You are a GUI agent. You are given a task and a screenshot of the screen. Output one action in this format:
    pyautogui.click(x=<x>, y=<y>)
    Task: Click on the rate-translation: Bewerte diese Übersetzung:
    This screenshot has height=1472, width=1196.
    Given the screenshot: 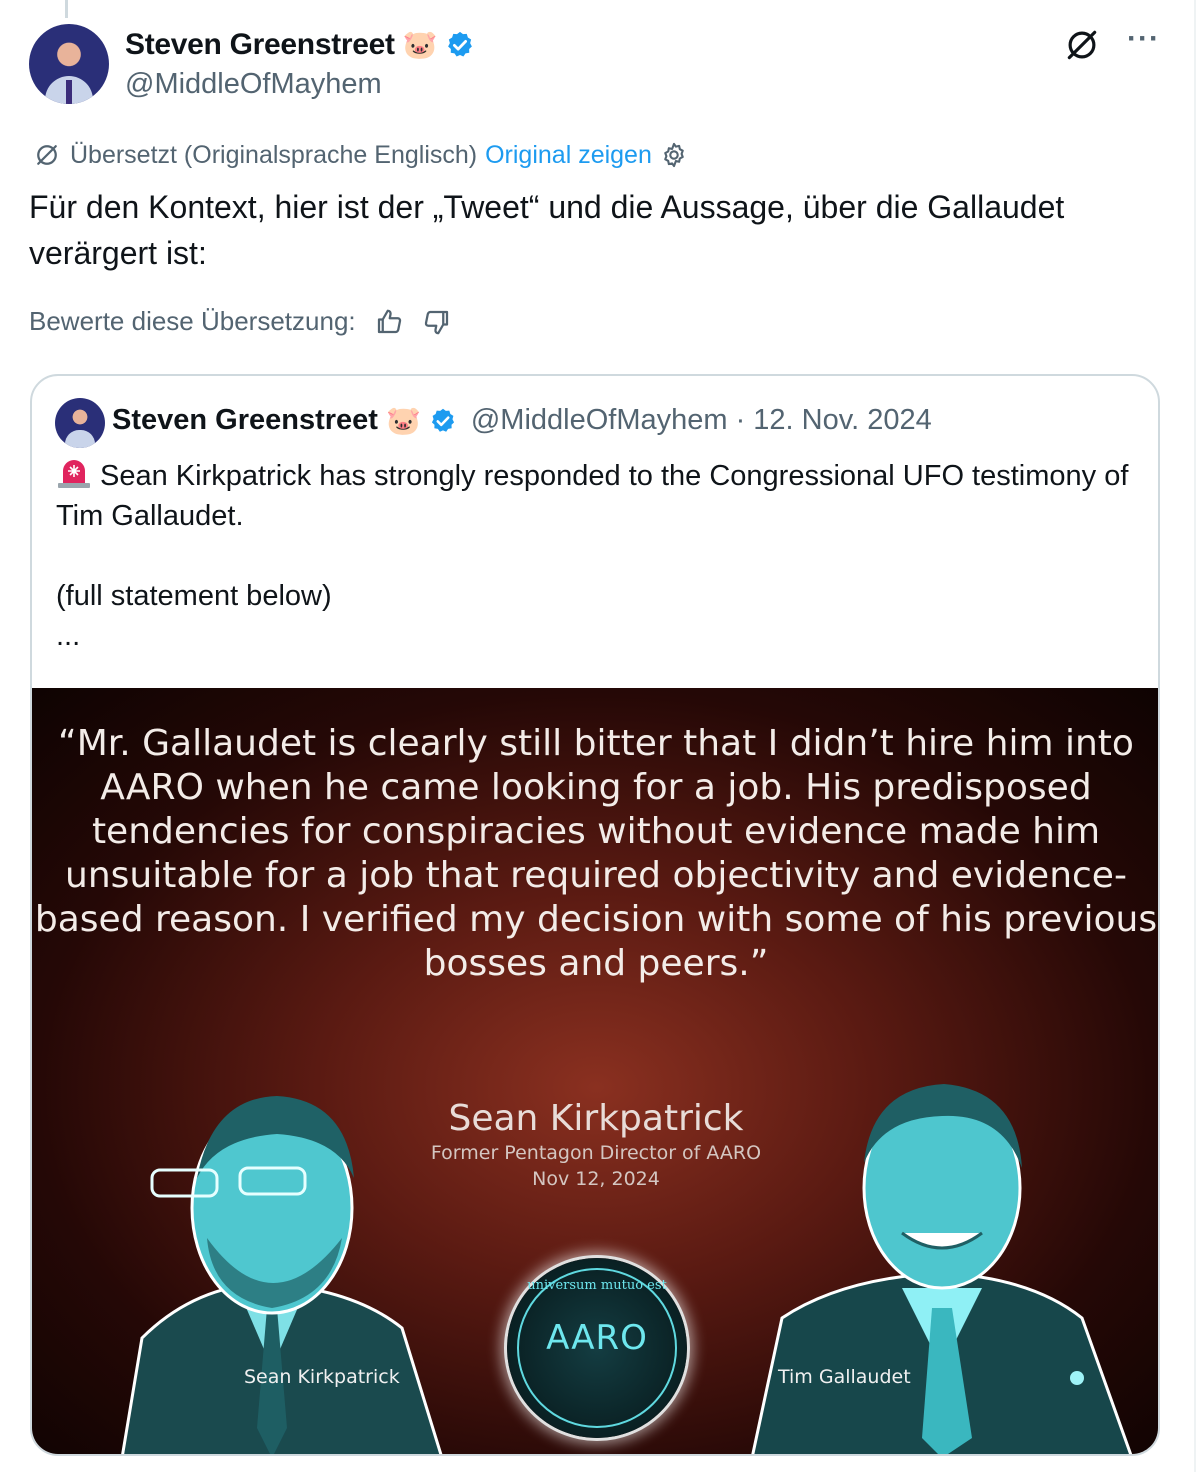 What is the action you would take?
    pyautogui.click(x=240, y=321)
    